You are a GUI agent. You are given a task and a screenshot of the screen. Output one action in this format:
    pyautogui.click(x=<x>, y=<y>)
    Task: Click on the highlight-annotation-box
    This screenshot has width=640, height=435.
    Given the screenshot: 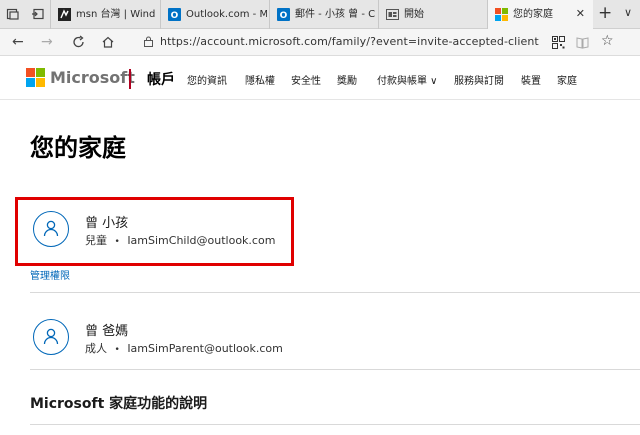 What is the action you would take?
    pyautogui.click(x=154, y=231)
    